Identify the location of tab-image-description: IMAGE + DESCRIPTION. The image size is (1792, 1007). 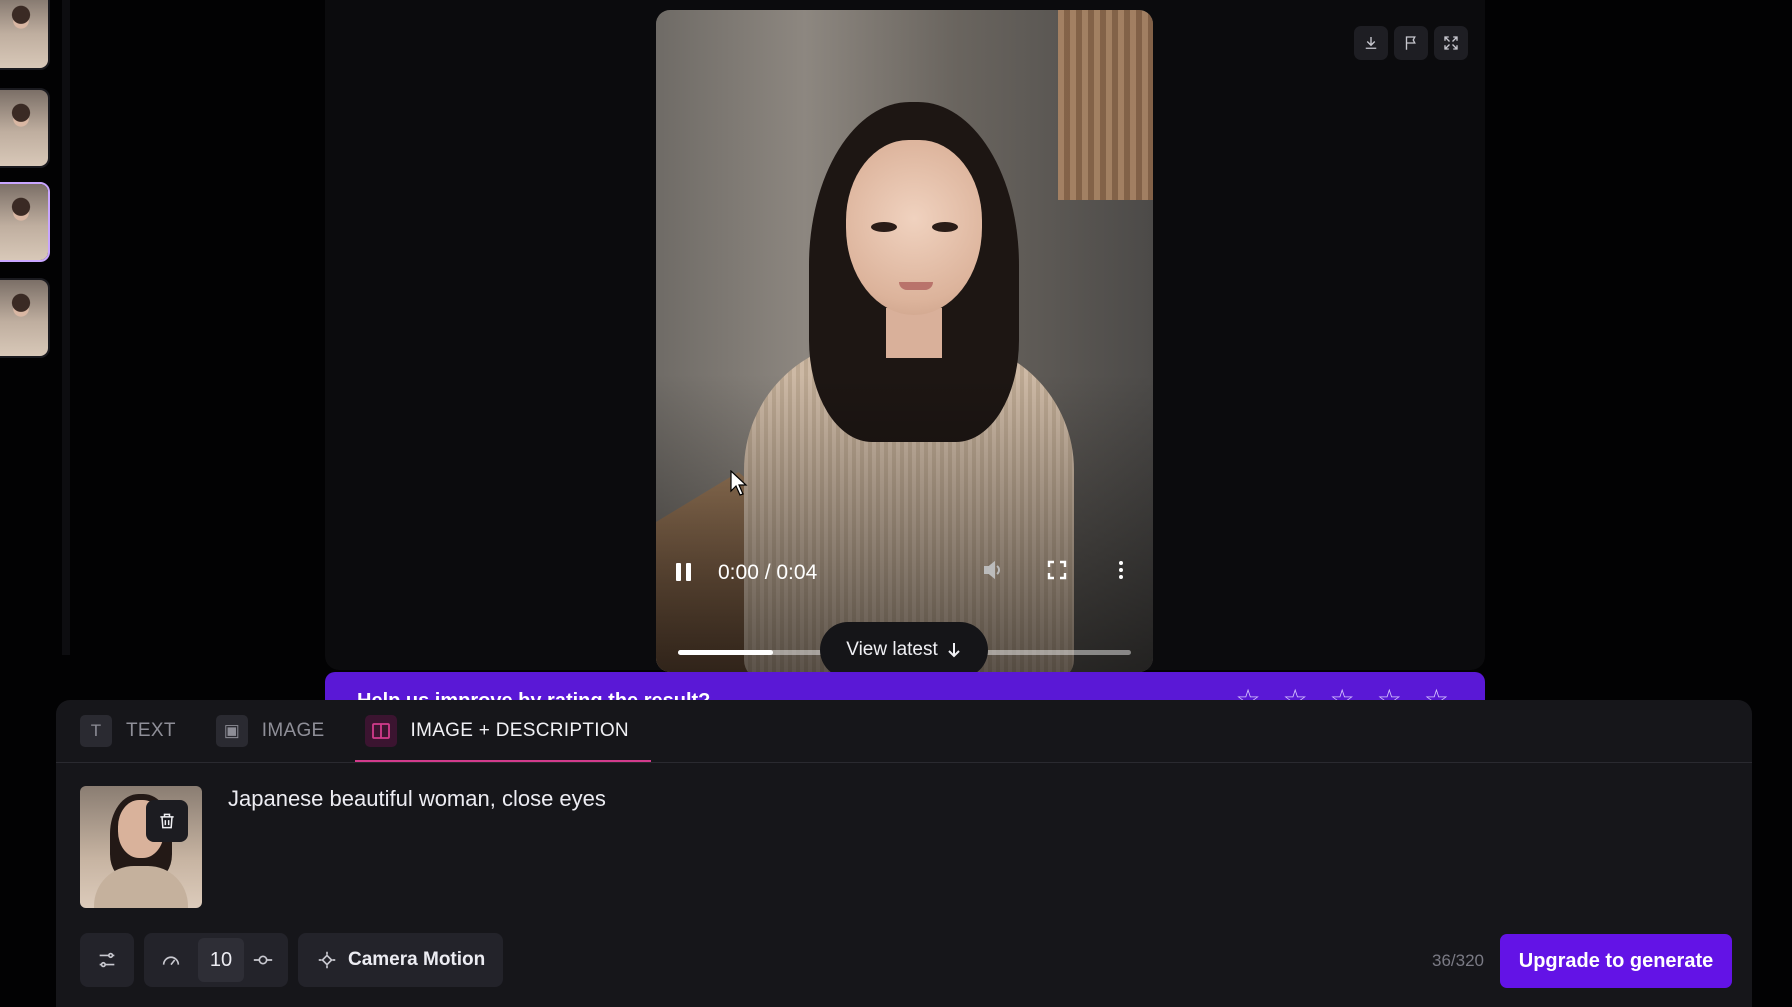
(503, 731).